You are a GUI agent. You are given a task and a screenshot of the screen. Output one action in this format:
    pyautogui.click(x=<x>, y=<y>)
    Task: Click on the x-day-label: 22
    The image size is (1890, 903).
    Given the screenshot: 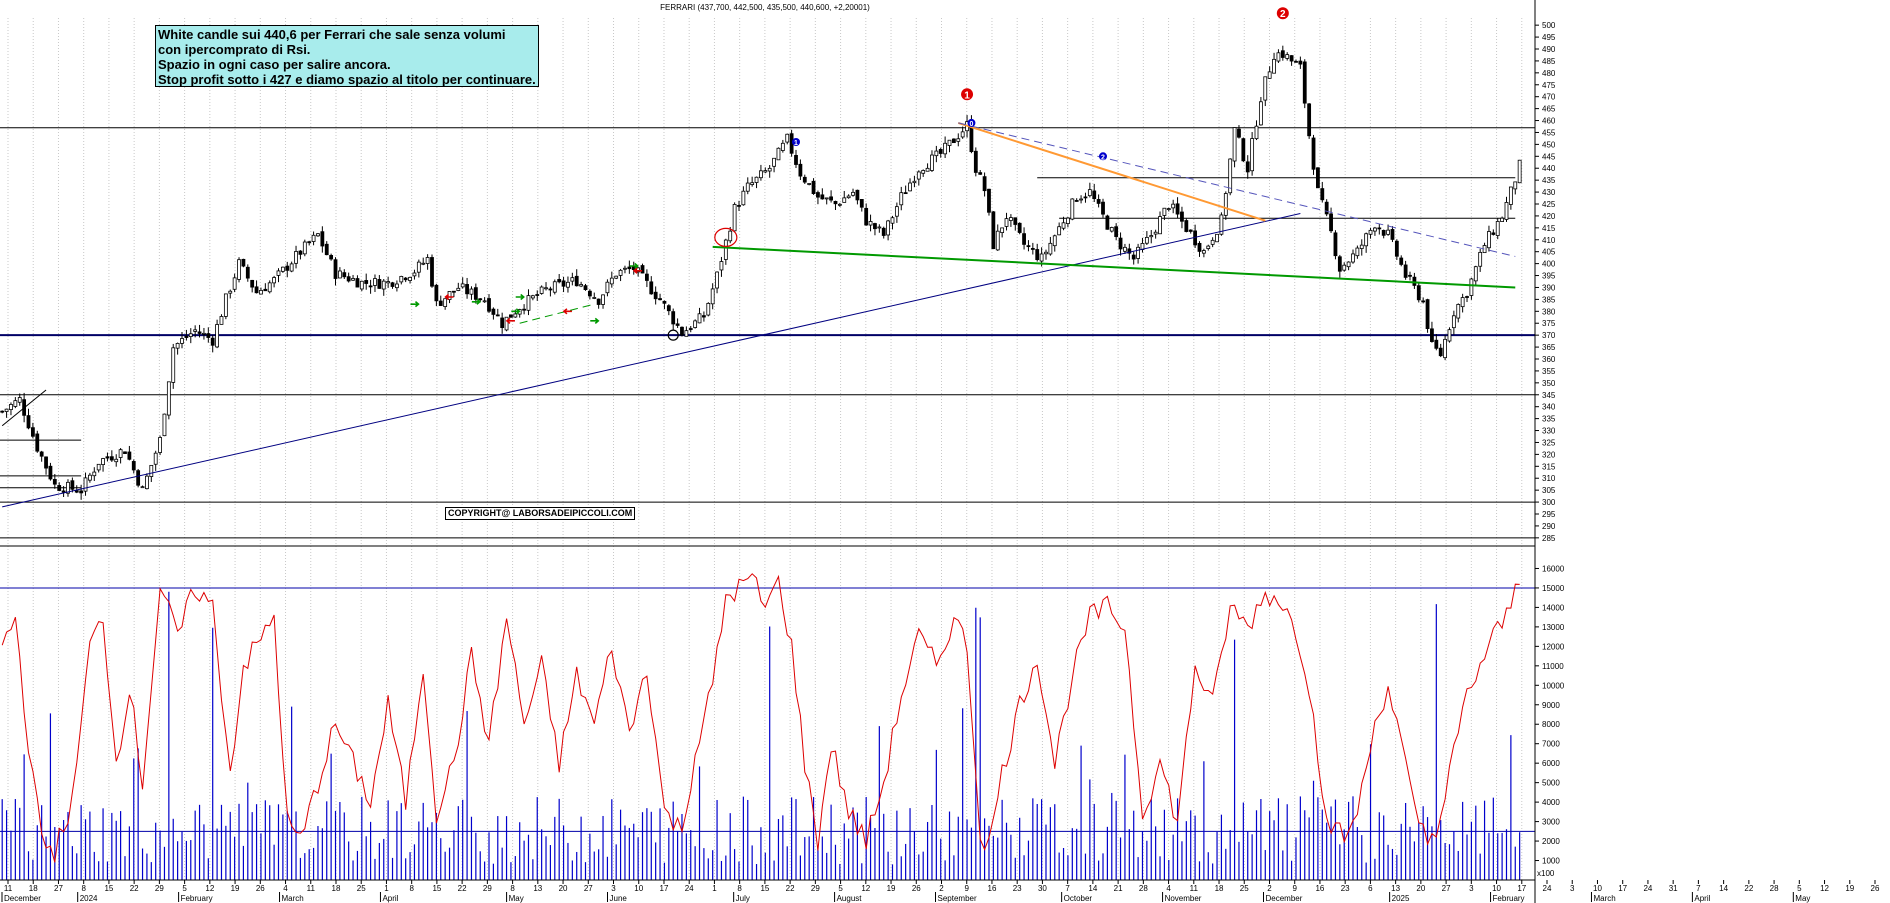 What is the action you would take?
    pyautogui.click(x=1748, y=888)
    